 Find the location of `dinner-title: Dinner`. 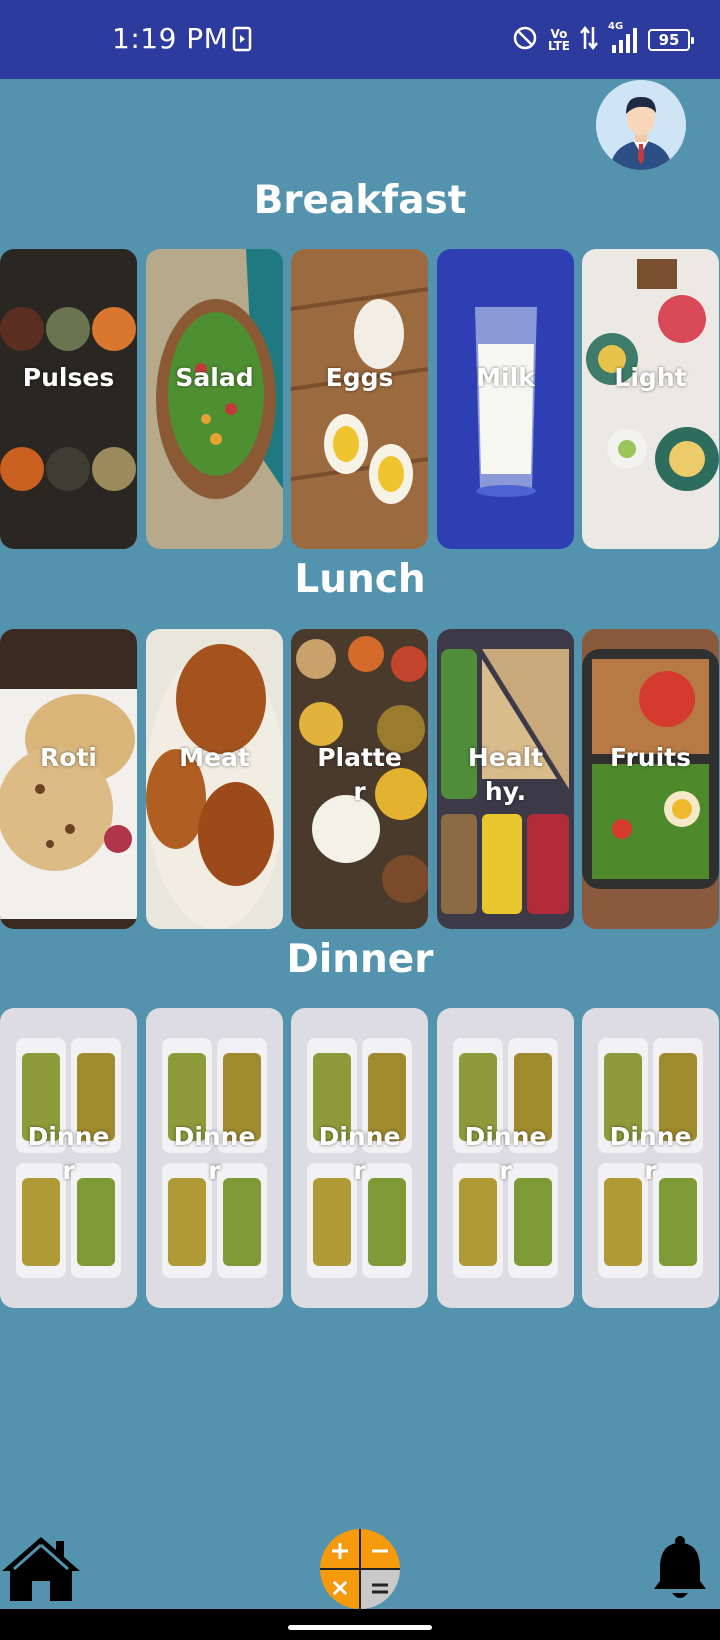

dinner-title: Dinner is located at coordinates (360, 959).